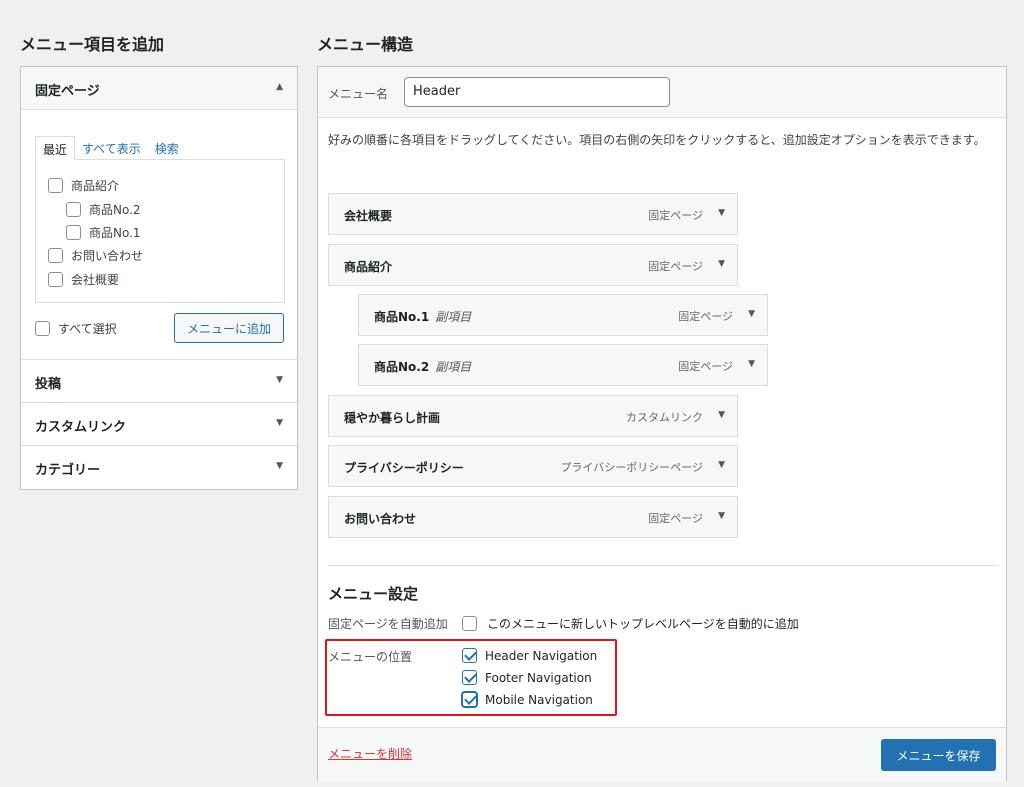  I want to click on menu-item-title: 商品No.2 副項目, so click(423, 367).